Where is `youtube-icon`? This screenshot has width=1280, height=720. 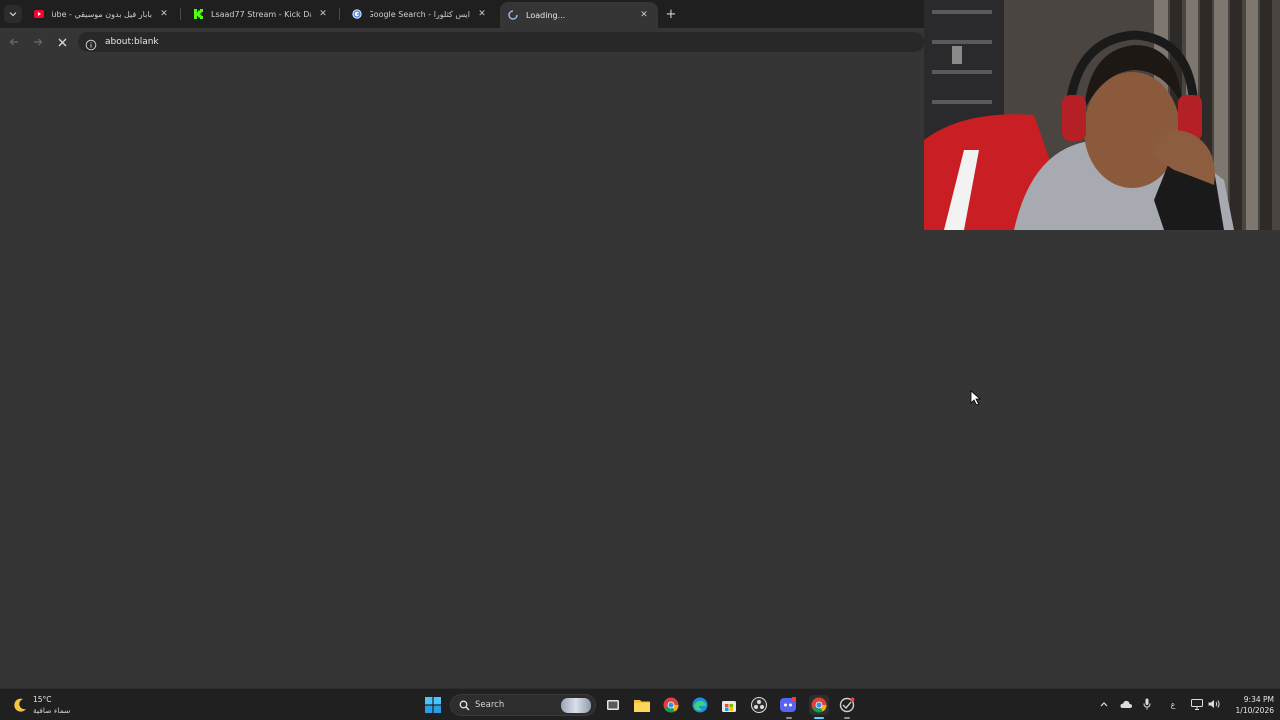
youtube-icon is located at coordinates (39, 14).